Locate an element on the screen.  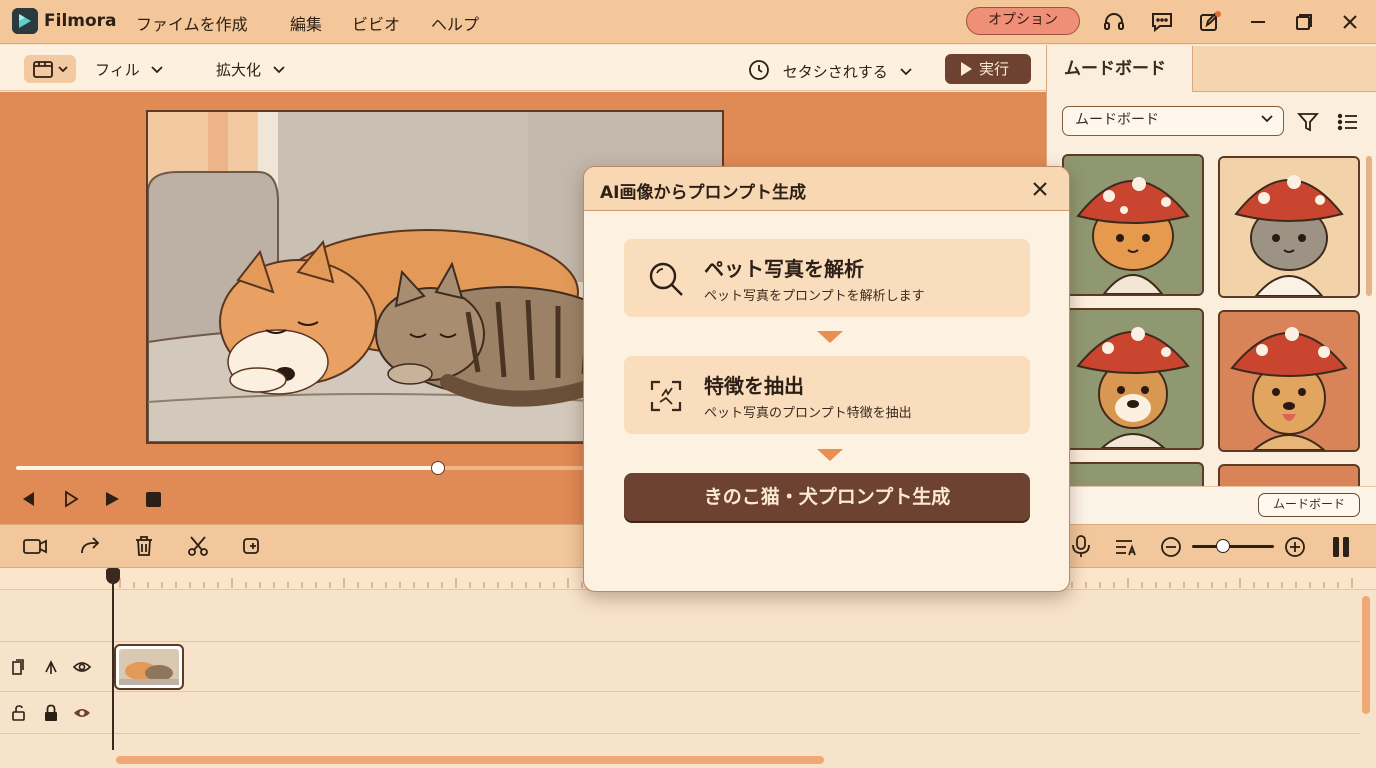
minimize-icon is located at coordinates (1258, 22).